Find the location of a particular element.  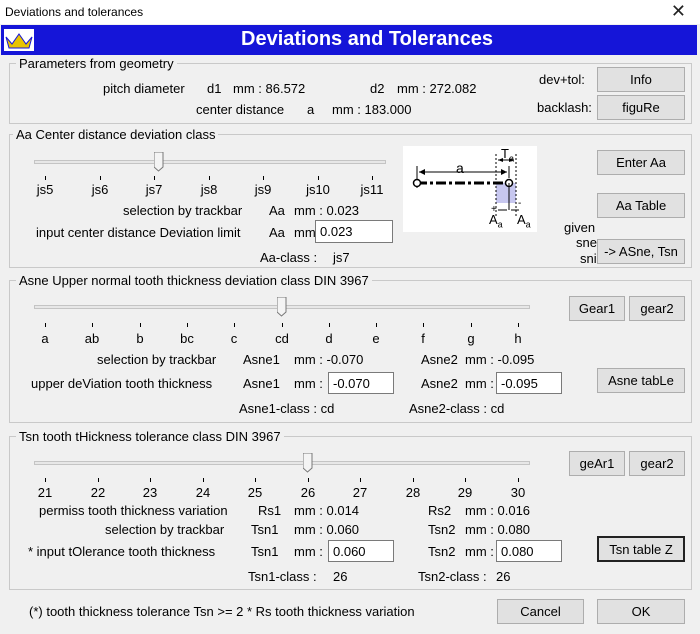

slider-tick-label: js9 is located at coordinates (263, 189).